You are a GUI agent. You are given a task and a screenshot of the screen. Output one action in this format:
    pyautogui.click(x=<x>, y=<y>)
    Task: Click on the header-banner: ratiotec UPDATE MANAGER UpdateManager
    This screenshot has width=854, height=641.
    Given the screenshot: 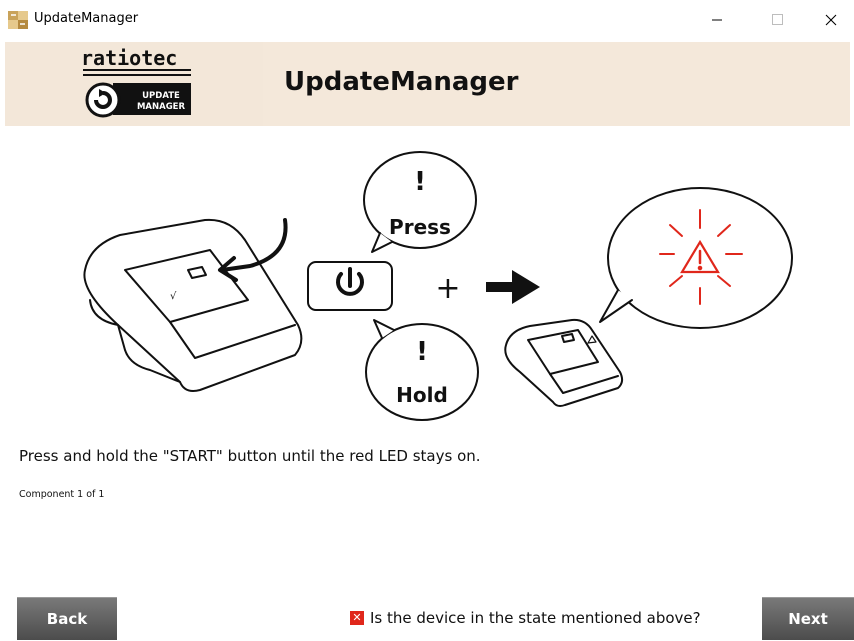 What is the action you would take?
    pyautogui.click(x=427, y=84)
    